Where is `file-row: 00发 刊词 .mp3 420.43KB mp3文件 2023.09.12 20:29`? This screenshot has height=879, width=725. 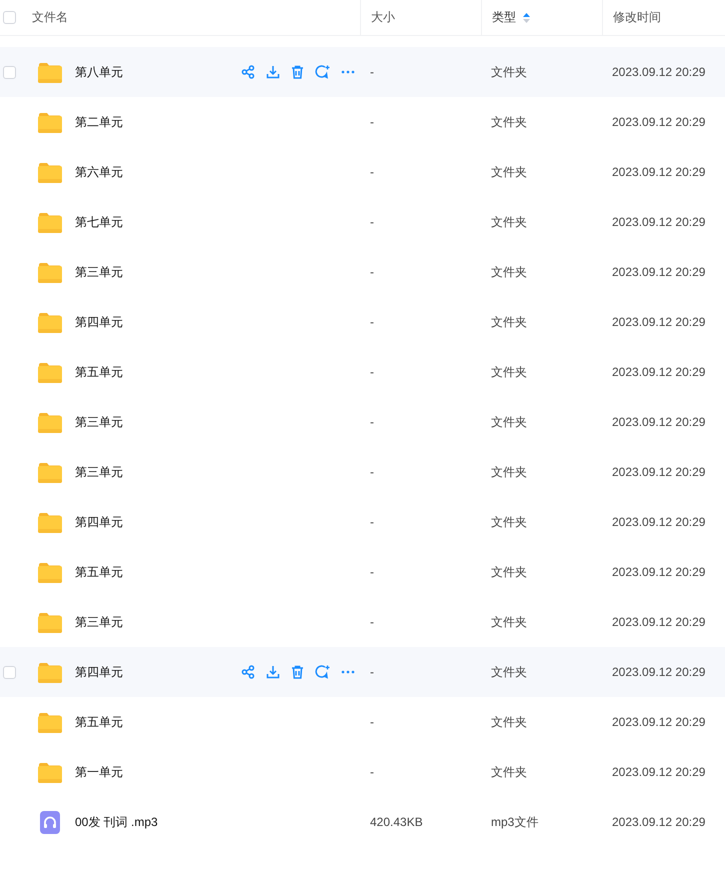
file-row: 00发 刊词 .mp3 420.43KB mp3文件 2023.09.12 20:29 is located at coordinates (362, 822).